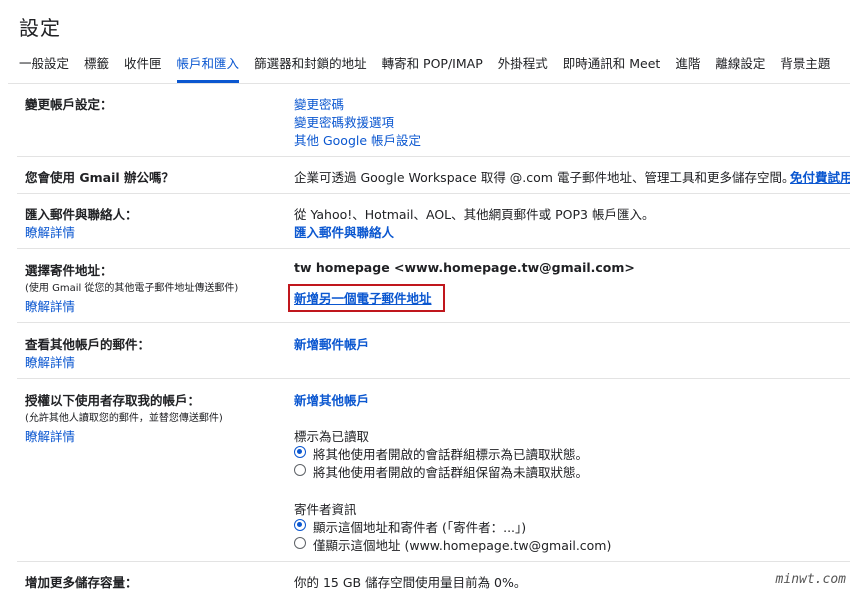 The image size is (850, 595). I want to click on tab-offline: 離線設定, so click(740, 68).